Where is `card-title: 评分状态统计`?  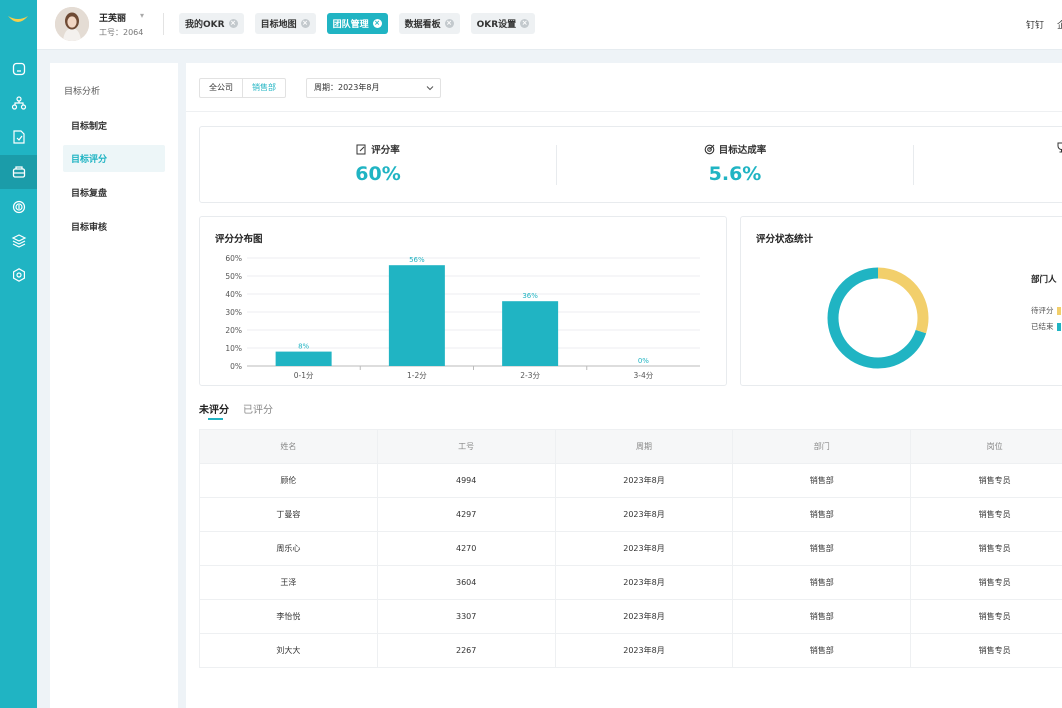
card-title: 评分状态统计 is located at coordinates (785, 239).